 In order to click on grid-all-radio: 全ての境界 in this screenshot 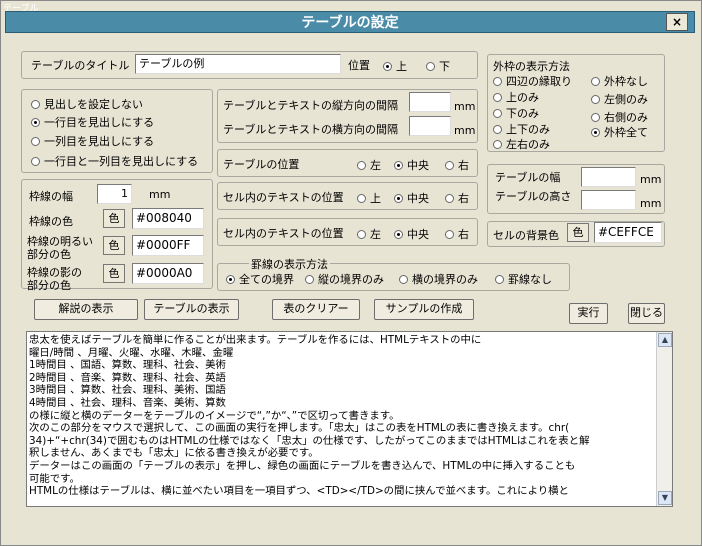, I will do `click(260, 279)`.